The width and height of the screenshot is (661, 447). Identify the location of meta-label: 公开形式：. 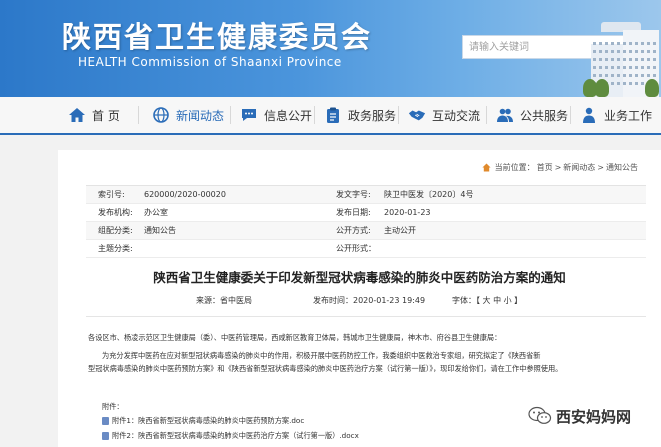
(356, 248).